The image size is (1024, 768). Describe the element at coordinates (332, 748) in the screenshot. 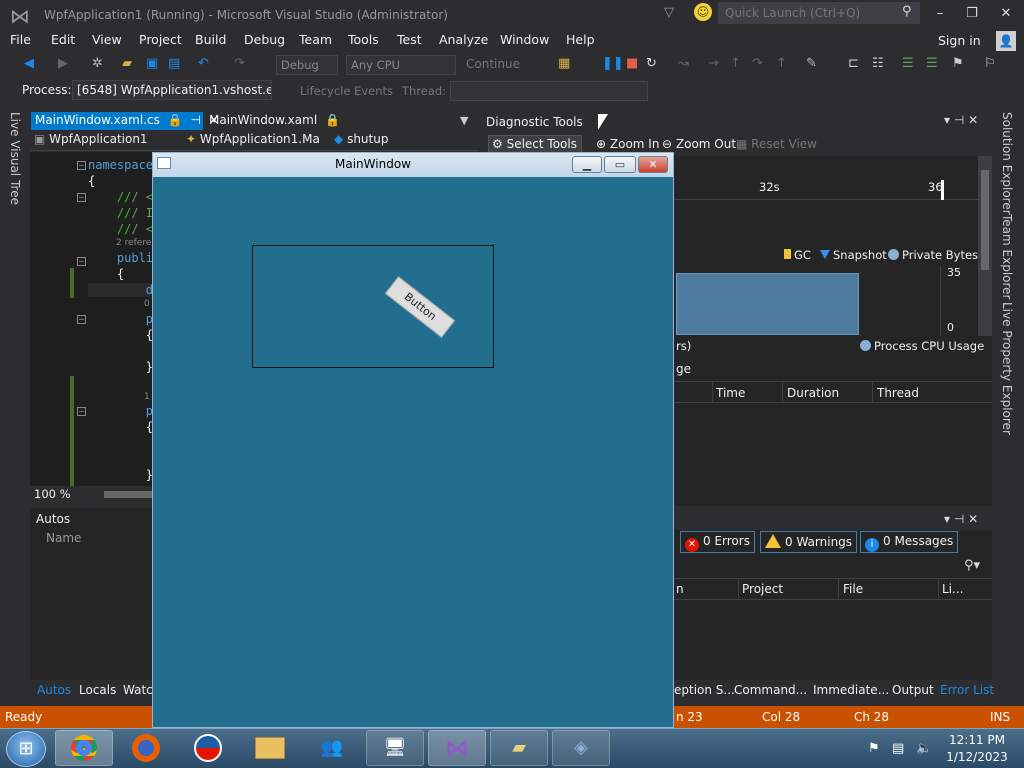

I see `network-taskbar-icon: 👥` at that location.